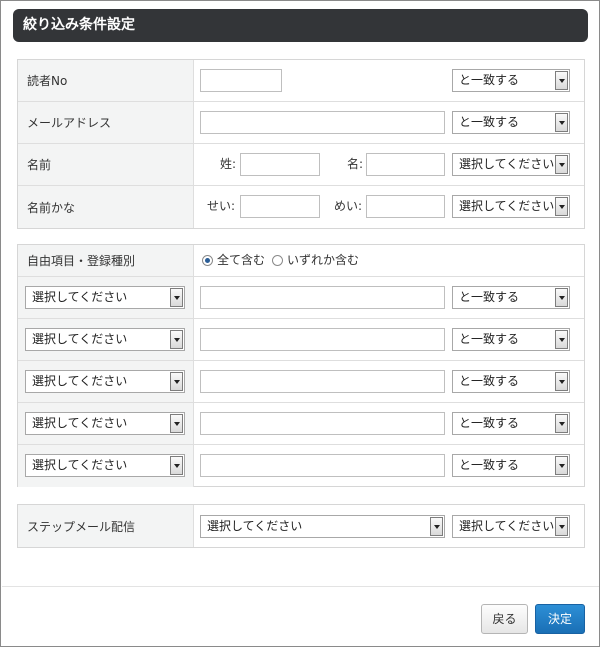 The height and width of the screenshot is (647, 600). I want to click on reader-no-label: 読者No, so click(106, 80).